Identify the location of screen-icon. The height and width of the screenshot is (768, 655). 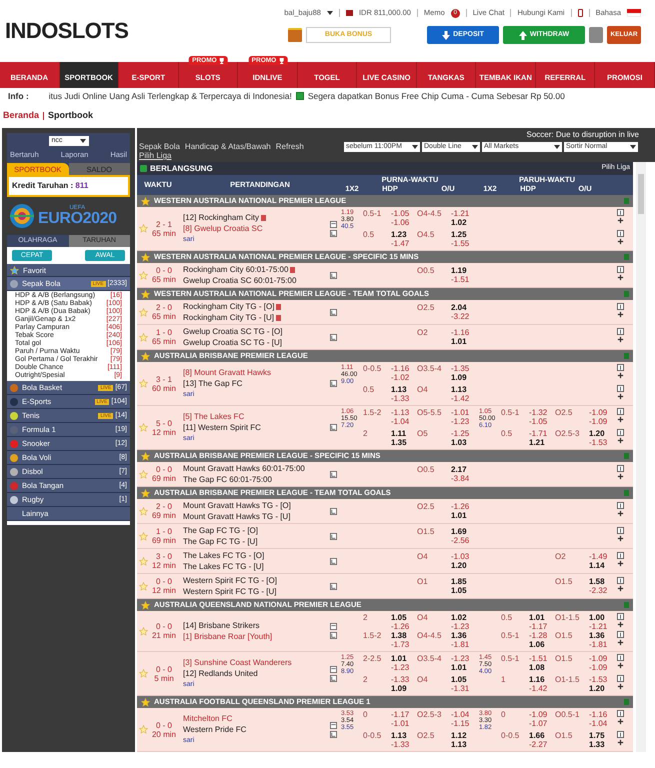
(333, 725).